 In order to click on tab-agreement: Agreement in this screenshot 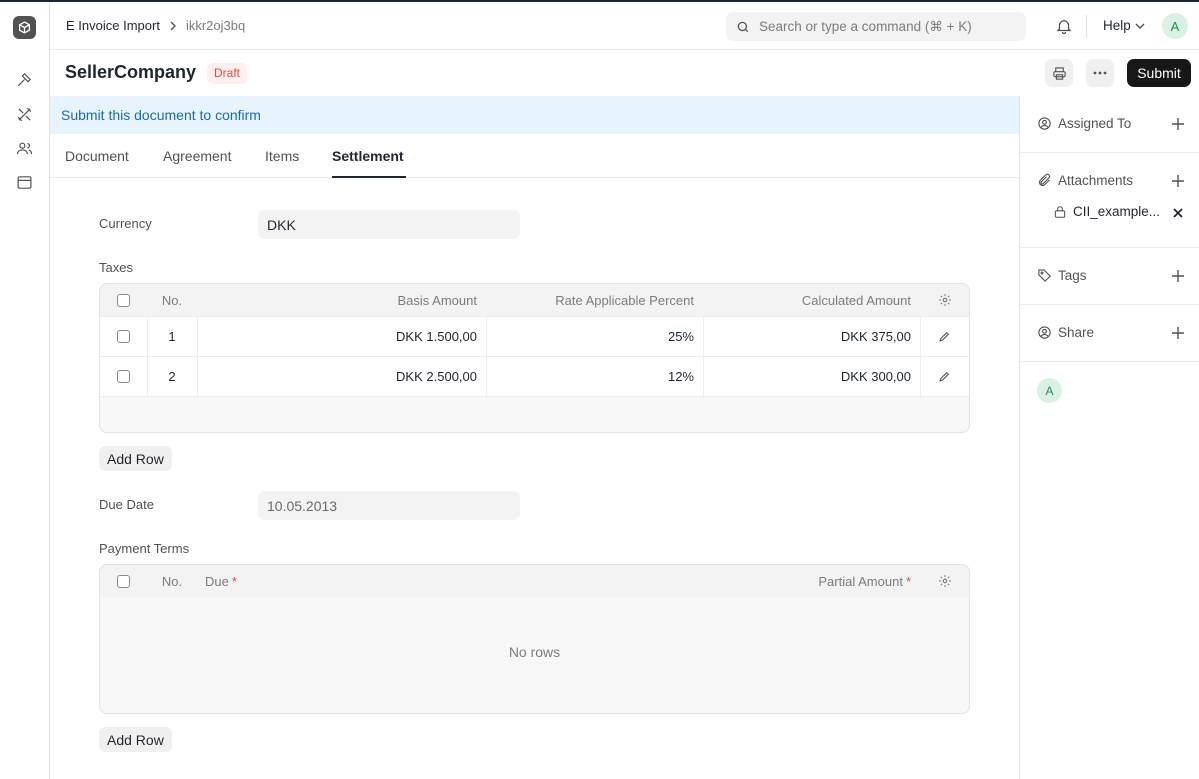, I will do `click(197, 156)`.